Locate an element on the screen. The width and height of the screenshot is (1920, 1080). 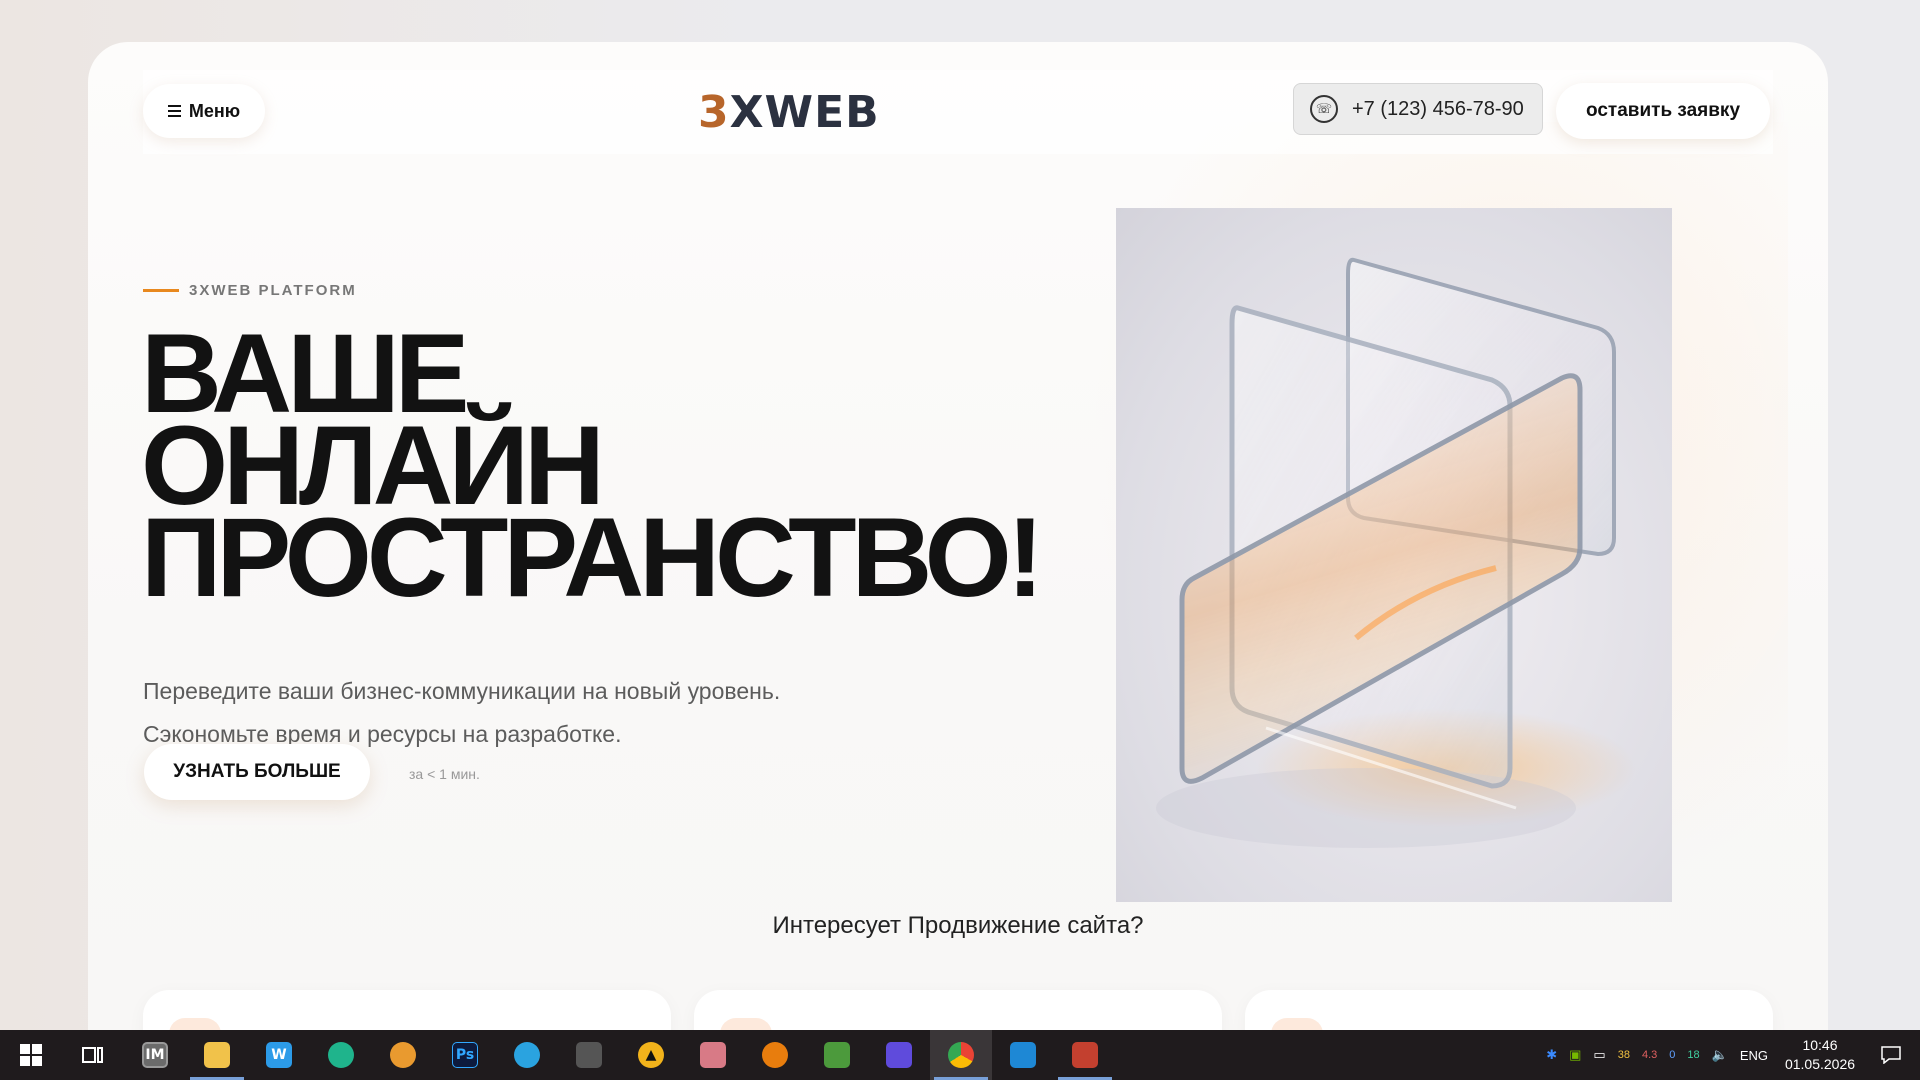
notification-icon is located at coordinates (1891, 1055).